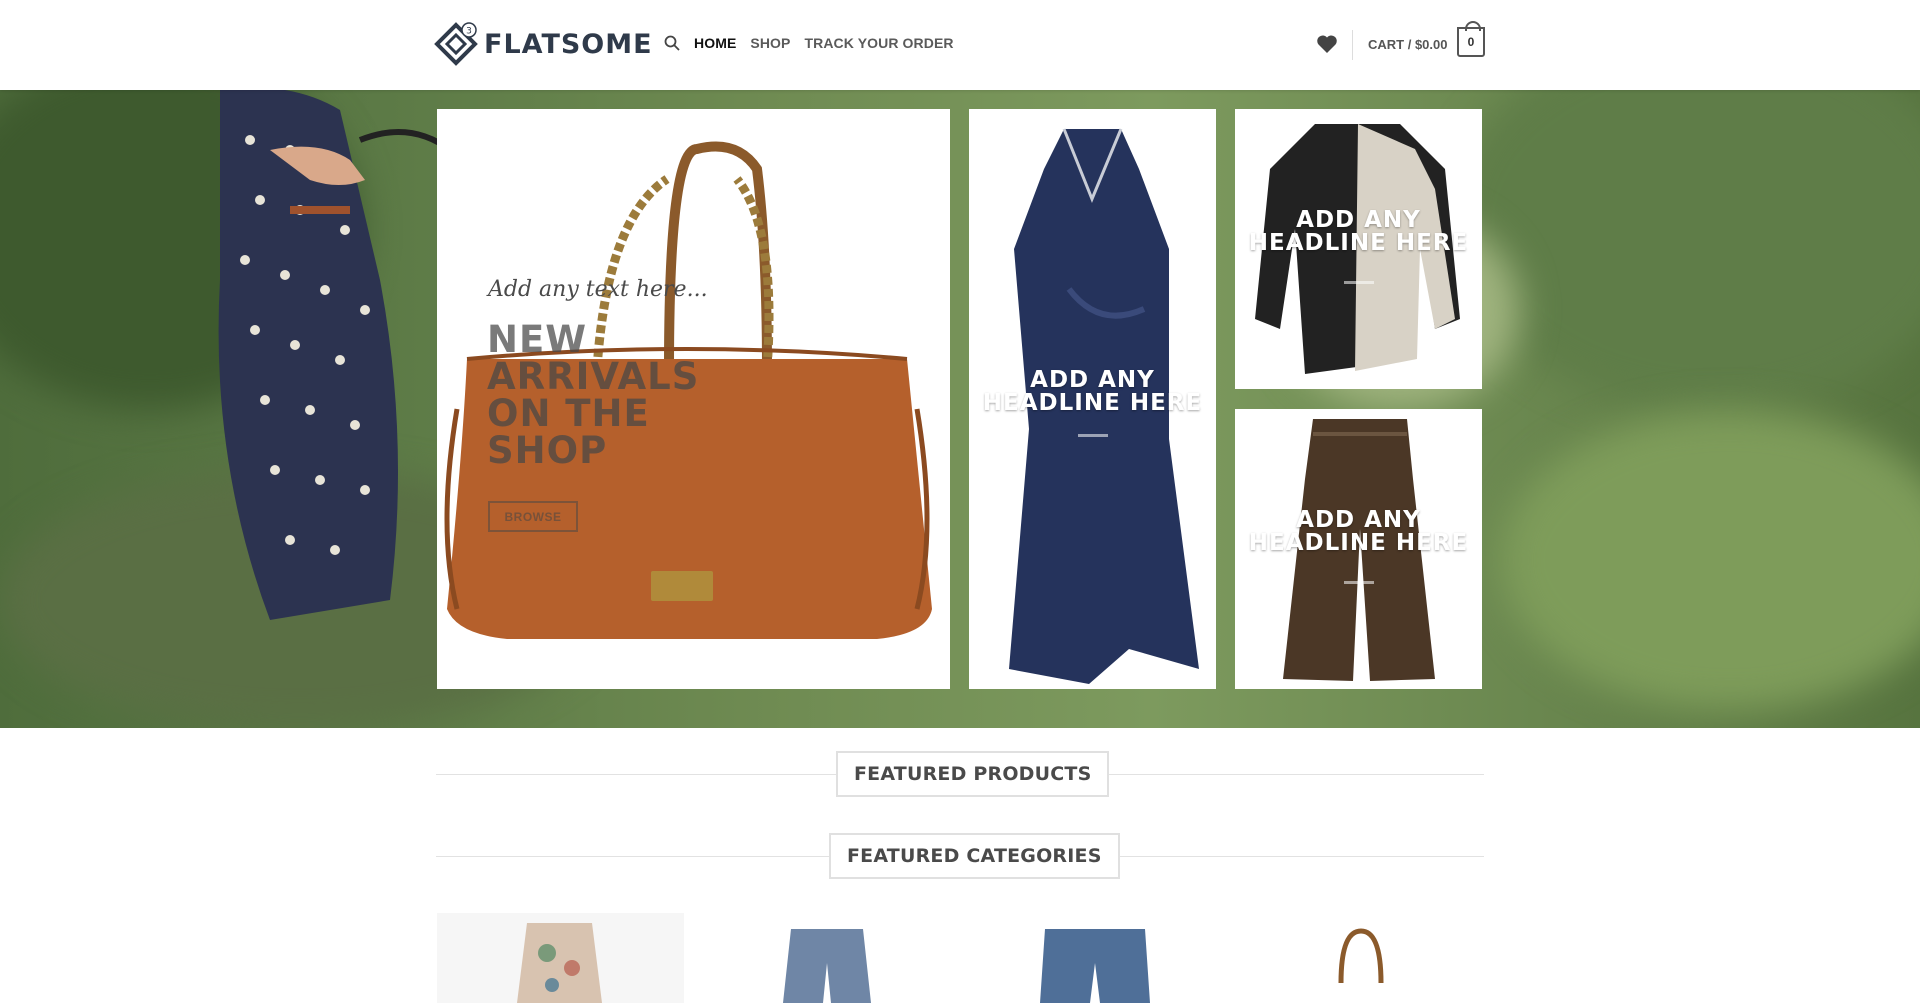 The height and width of the screenshot is (1003, 1920). I want to click on featured-categories-section: FEATURED CATEGORIES, so click(960, 856).